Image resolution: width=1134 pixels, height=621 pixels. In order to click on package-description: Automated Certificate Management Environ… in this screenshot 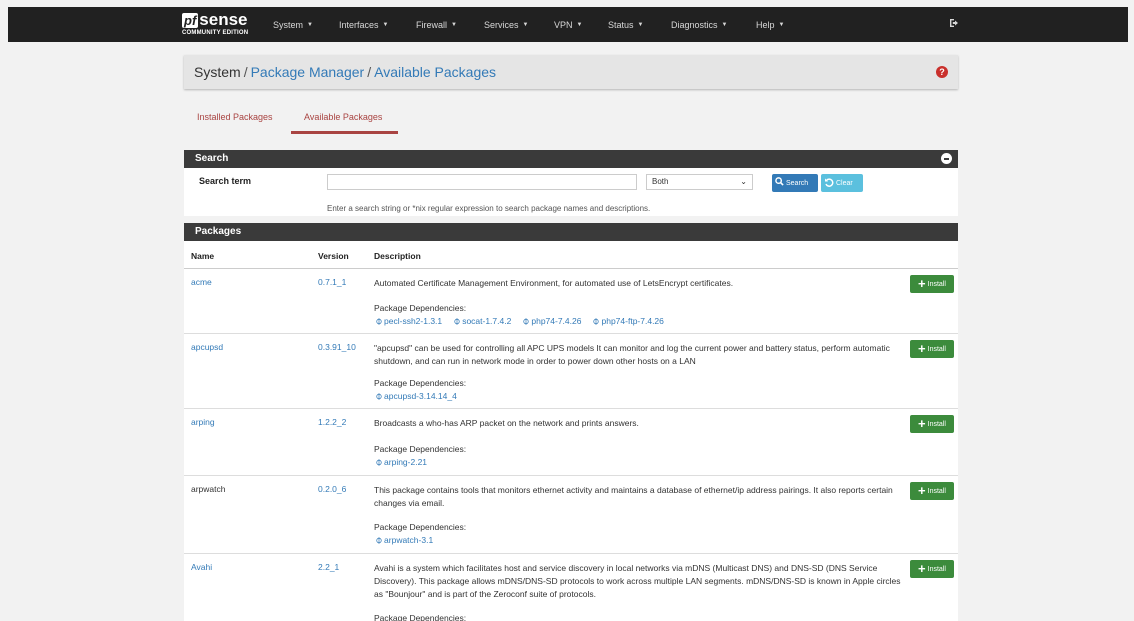, I will do `click(554, 283)`.